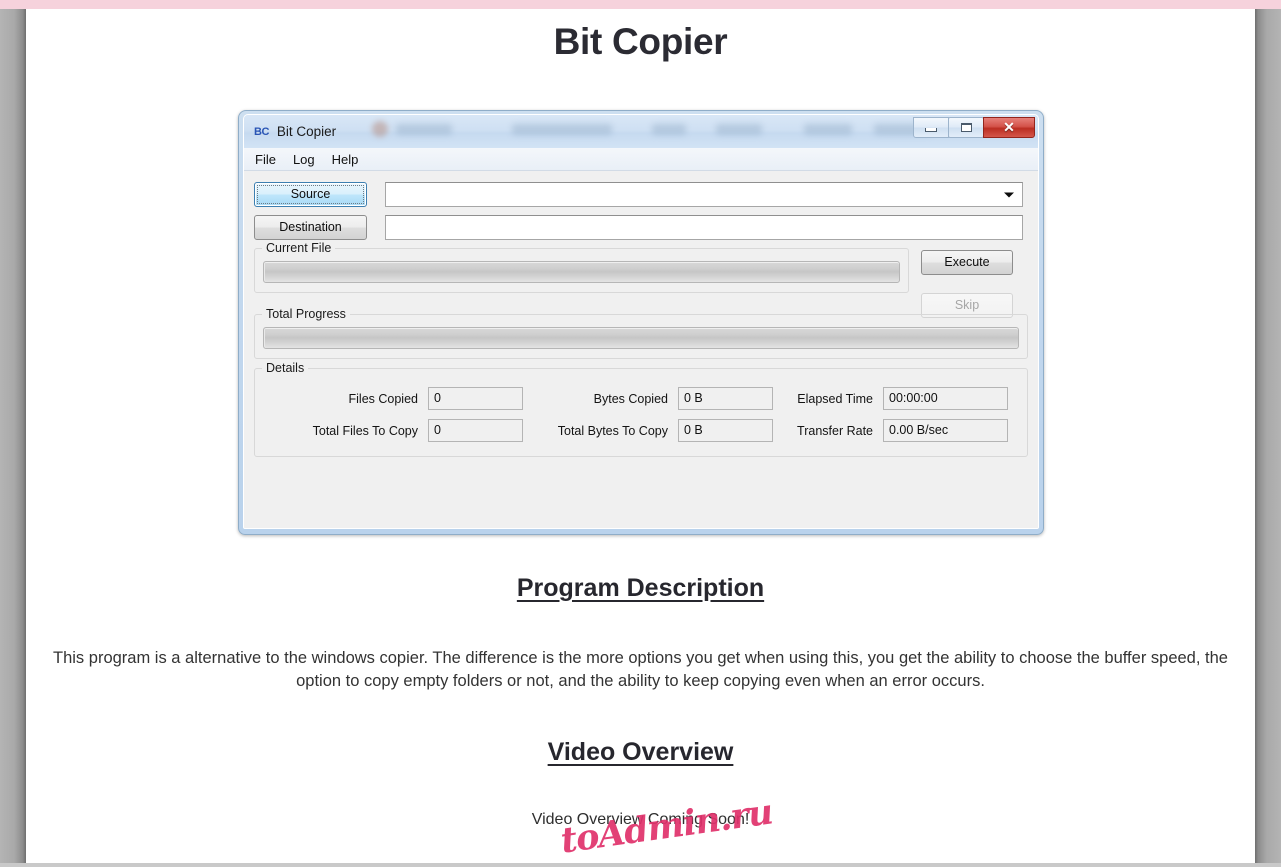  Describe the element at coordinates (725, 398) in the screenshot. I see `bytes-copied-value: 0 B` at that location.